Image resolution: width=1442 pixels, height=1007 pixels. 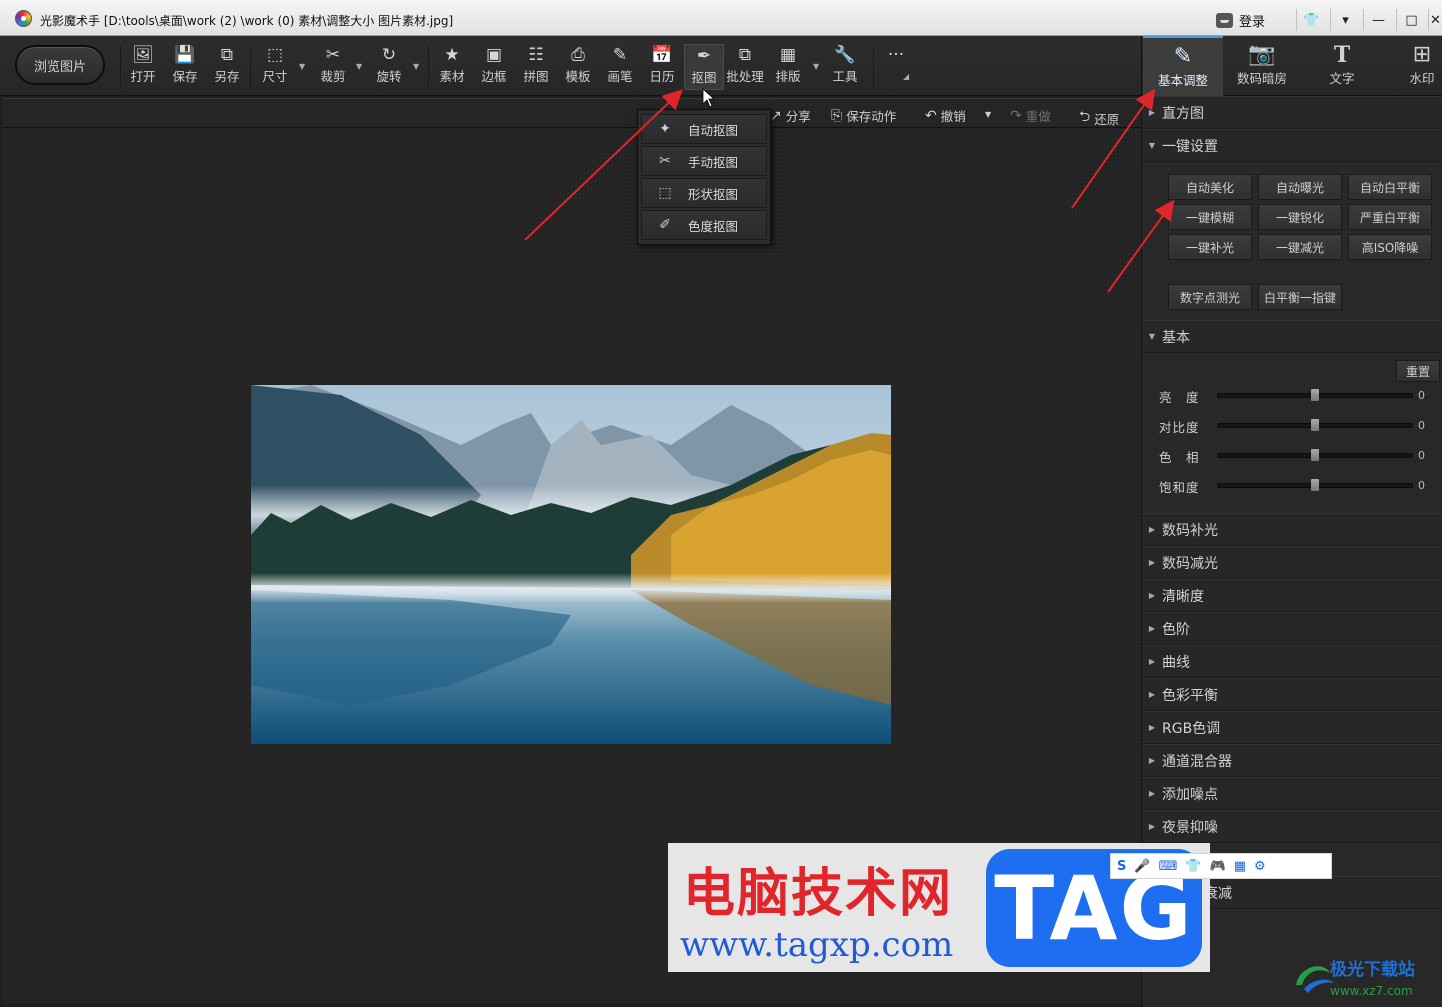 I want to click on section-digital-fill-light: ▶ 数码补光, so click(x=1292, y=529).